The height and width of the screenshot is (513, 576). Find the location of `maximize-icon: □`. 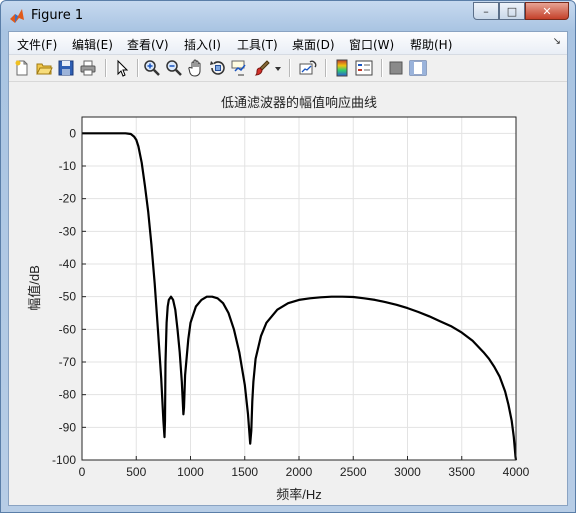

maximize-icon: □ is located at coordinates (512, 11).